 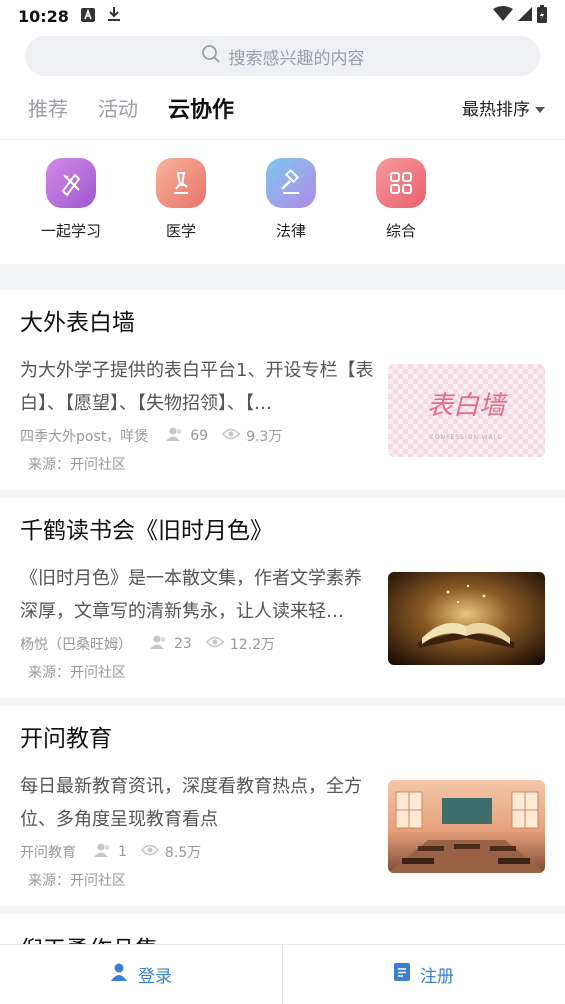 What do you see at coordinates (401, 183) in the screenshot?
I see `grid-icon` at bounding box center [401, 183].